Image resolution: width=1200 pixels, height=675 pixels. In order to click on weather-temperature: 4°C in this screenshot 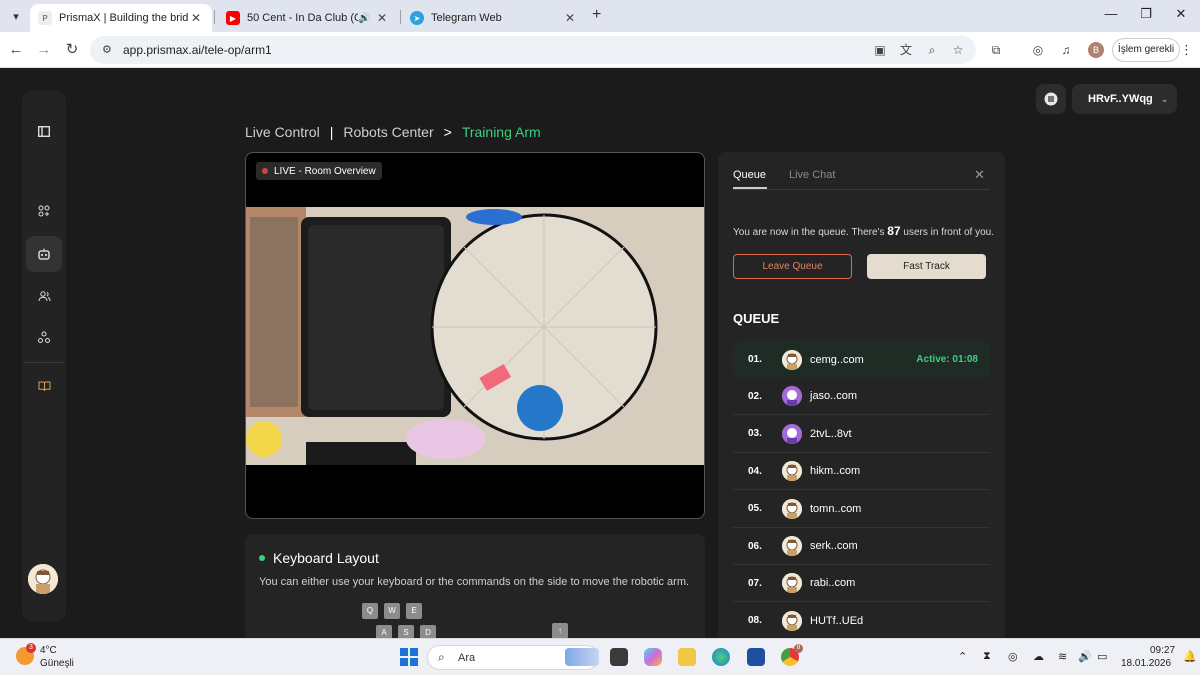, I will do `click(48, 650)`.